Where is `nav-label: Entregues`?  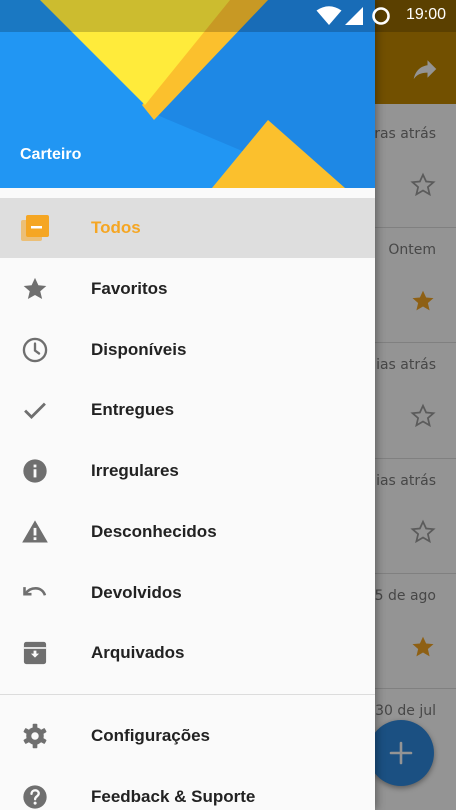 nav-label: Entregues is located at coordinates (133, 409).